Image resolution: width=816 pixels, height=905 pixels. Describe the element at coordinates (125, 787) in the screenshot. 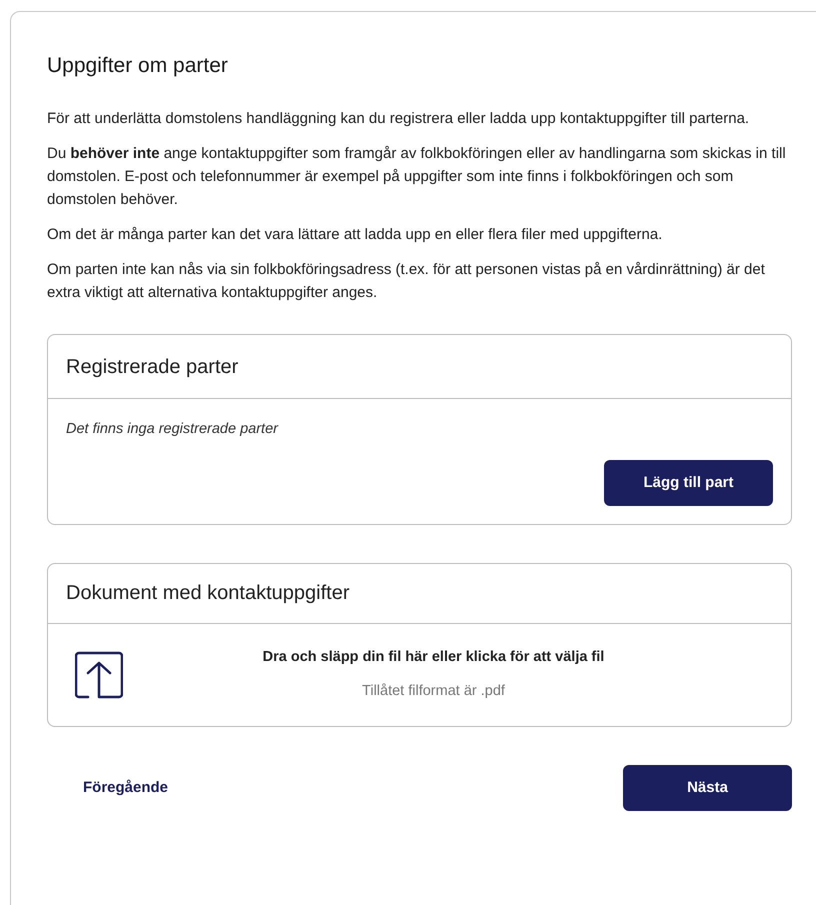

I see `previous-link: Föregående` at that location.